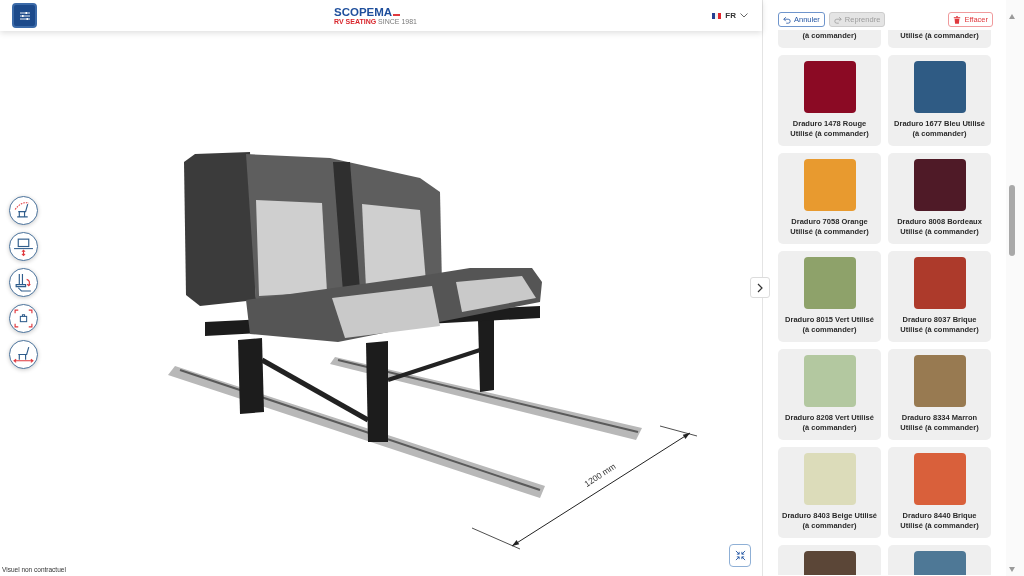 This screenshot has height=576, width=1024. Describe the element at coordinates (787, 19) in the screenshot. I see `undo-arrow-icon` at that location.